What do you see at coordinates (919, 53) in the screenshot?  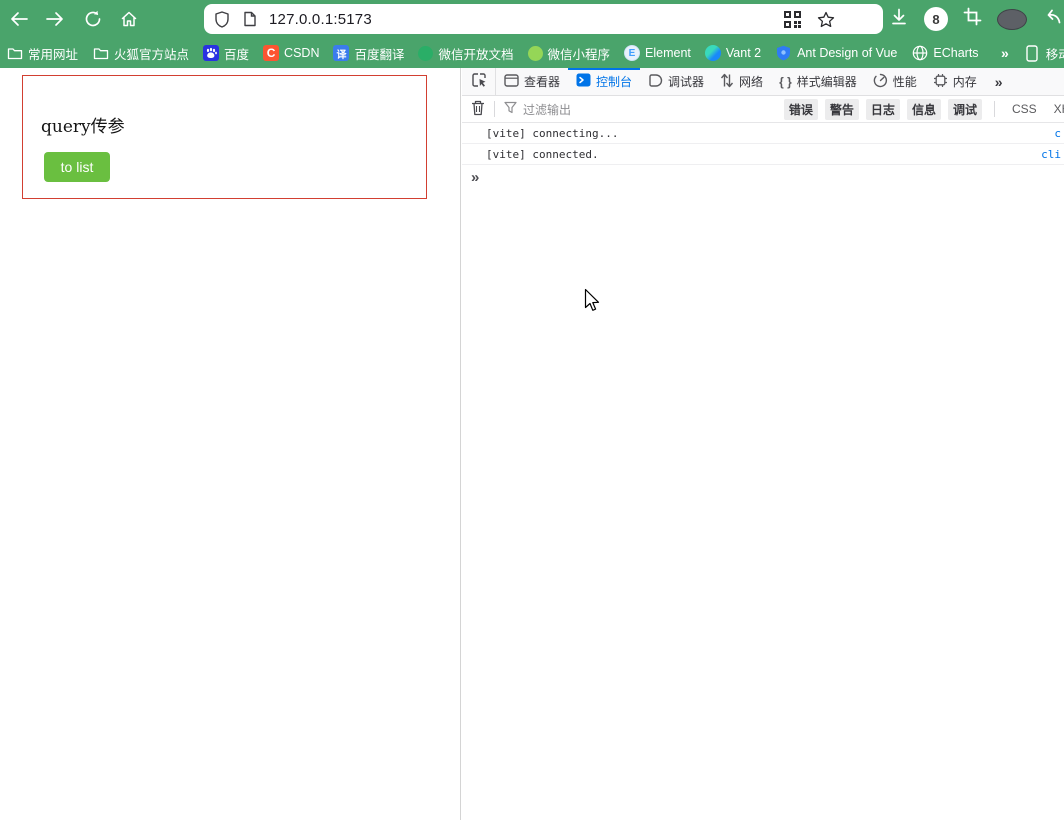 I see `echarts-icon` at bounding box center [919, 53].